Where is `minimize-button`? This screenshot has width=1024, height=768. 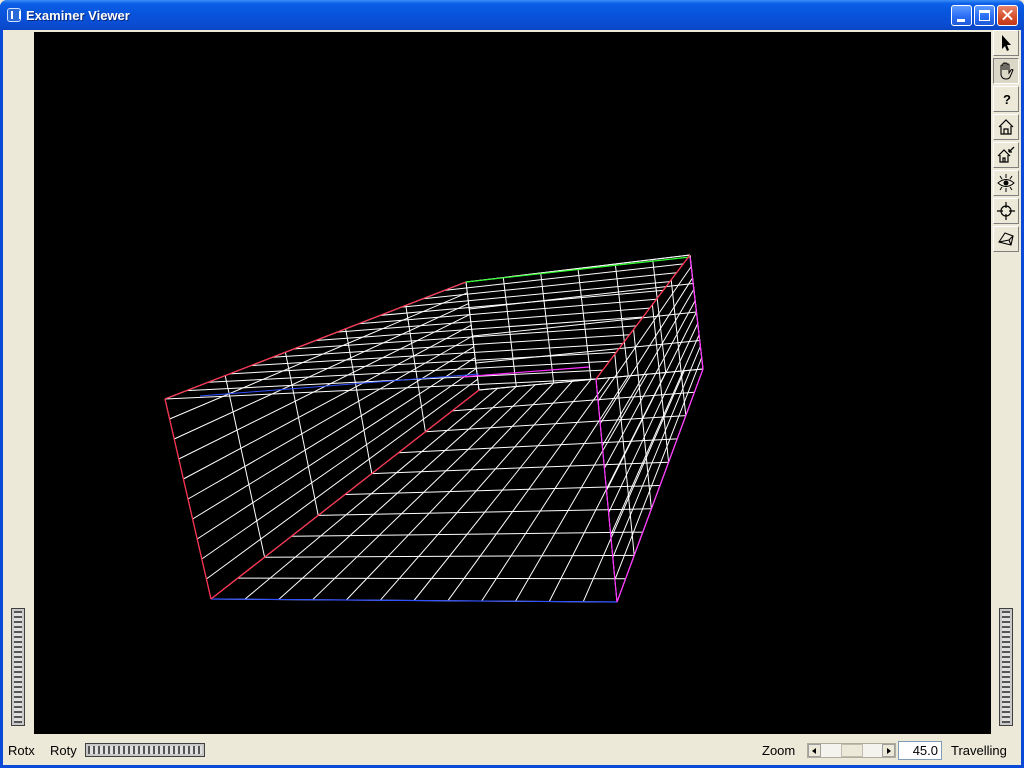
minimize-button is located at coordinates (961, 15).